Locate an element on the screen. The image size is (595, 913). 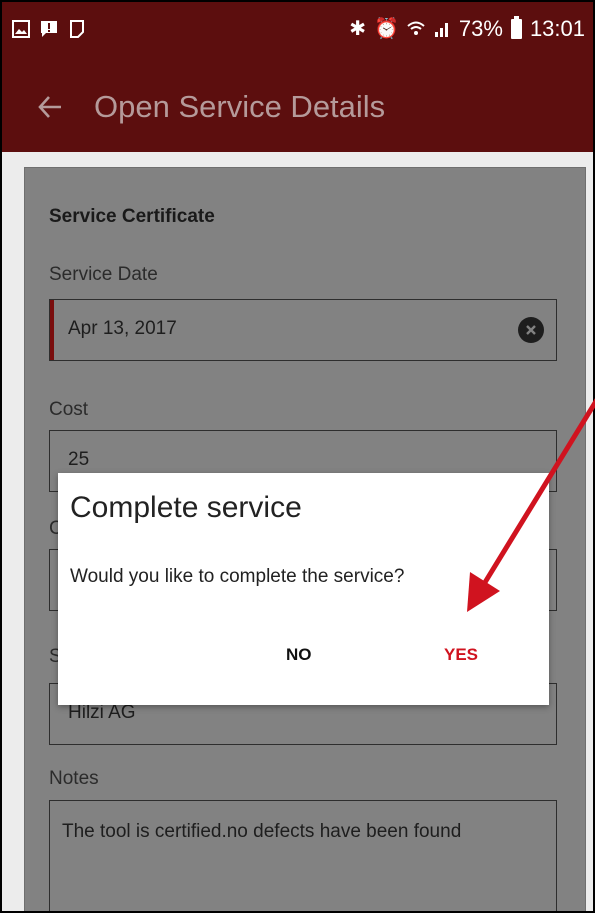
clock: 13:01 is located at coordinates (557, 28).